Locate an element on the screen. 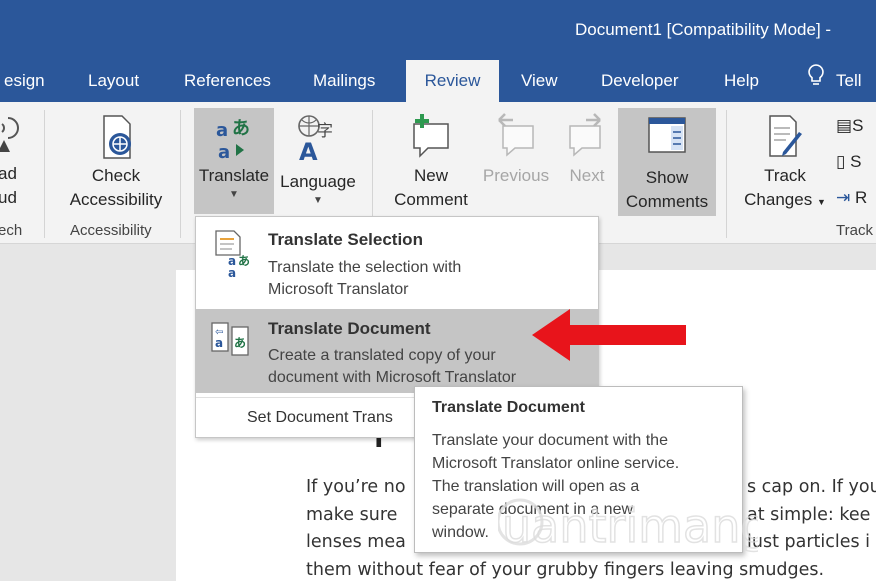 This screenshot has width=876, height=581. window-title: Document1 [Compatibility Mode] - is located at coordinates (703, 29).